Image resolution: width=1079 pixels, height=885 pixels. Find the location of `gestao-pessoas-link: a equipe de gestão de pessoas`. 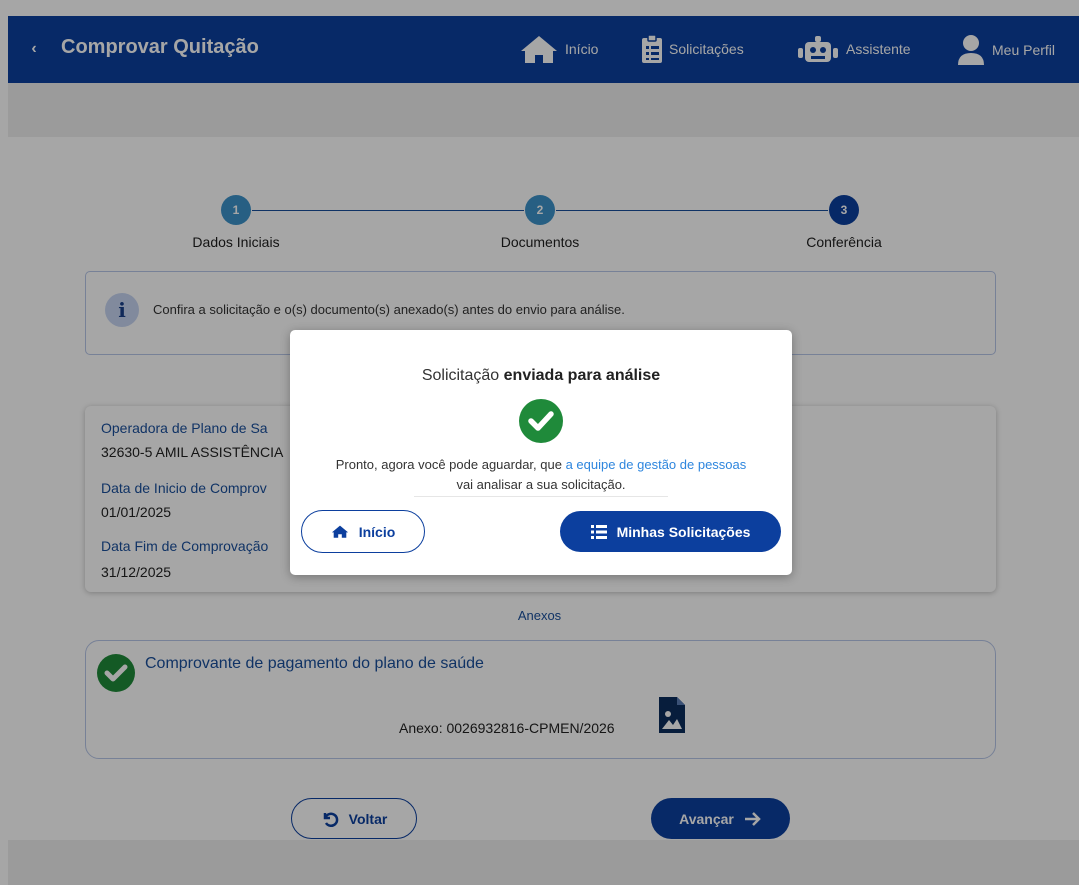

gestao-pessoas-link: a equipe de gestão de pessoas is located at coordinates (656, 464).